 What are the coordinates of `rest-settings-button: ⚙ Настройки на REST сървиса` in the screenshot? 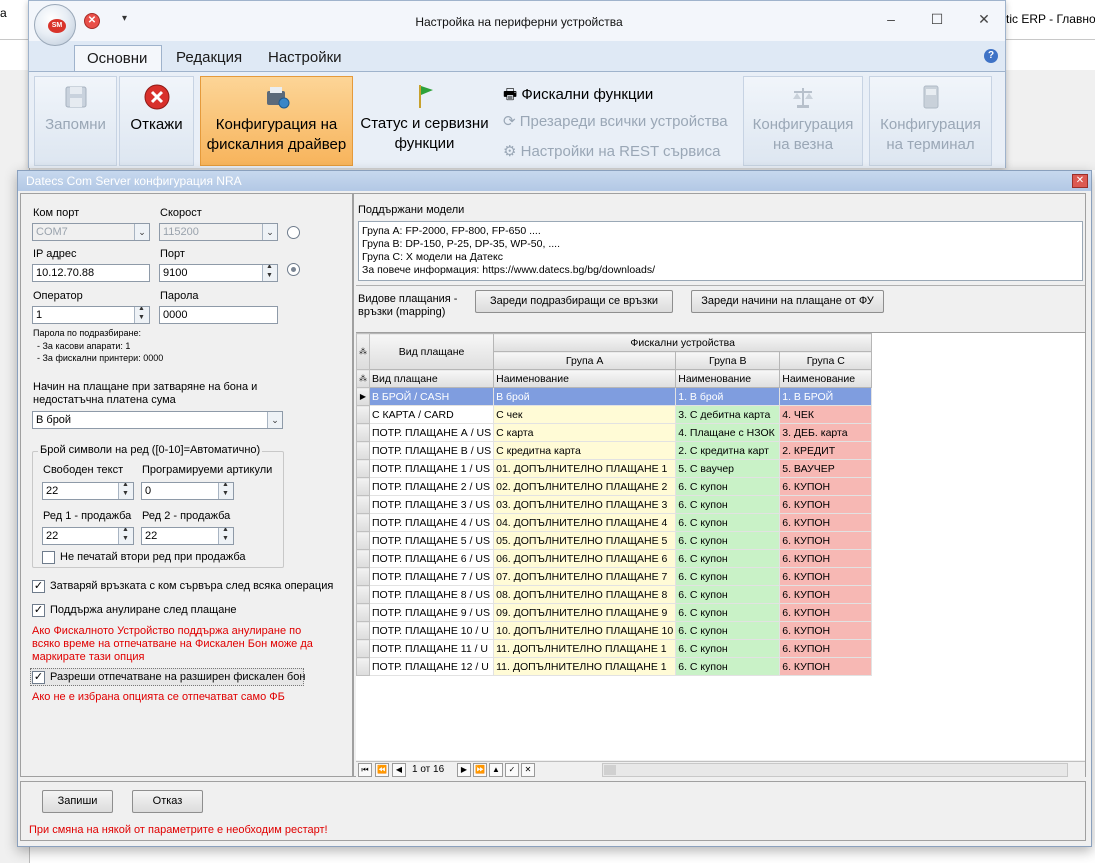 It's located at (611, 151).